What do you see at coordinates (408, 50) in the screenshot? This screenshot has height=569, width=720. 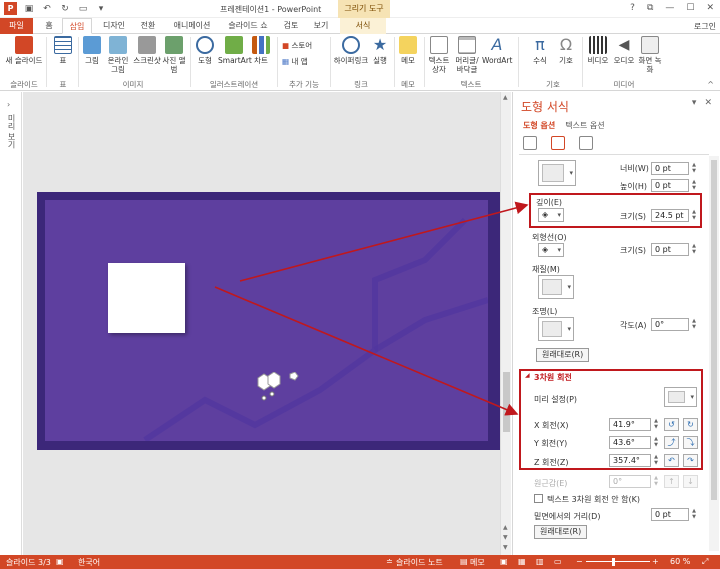 I see `comment-button: 메모` at bounding box center [408, 50].